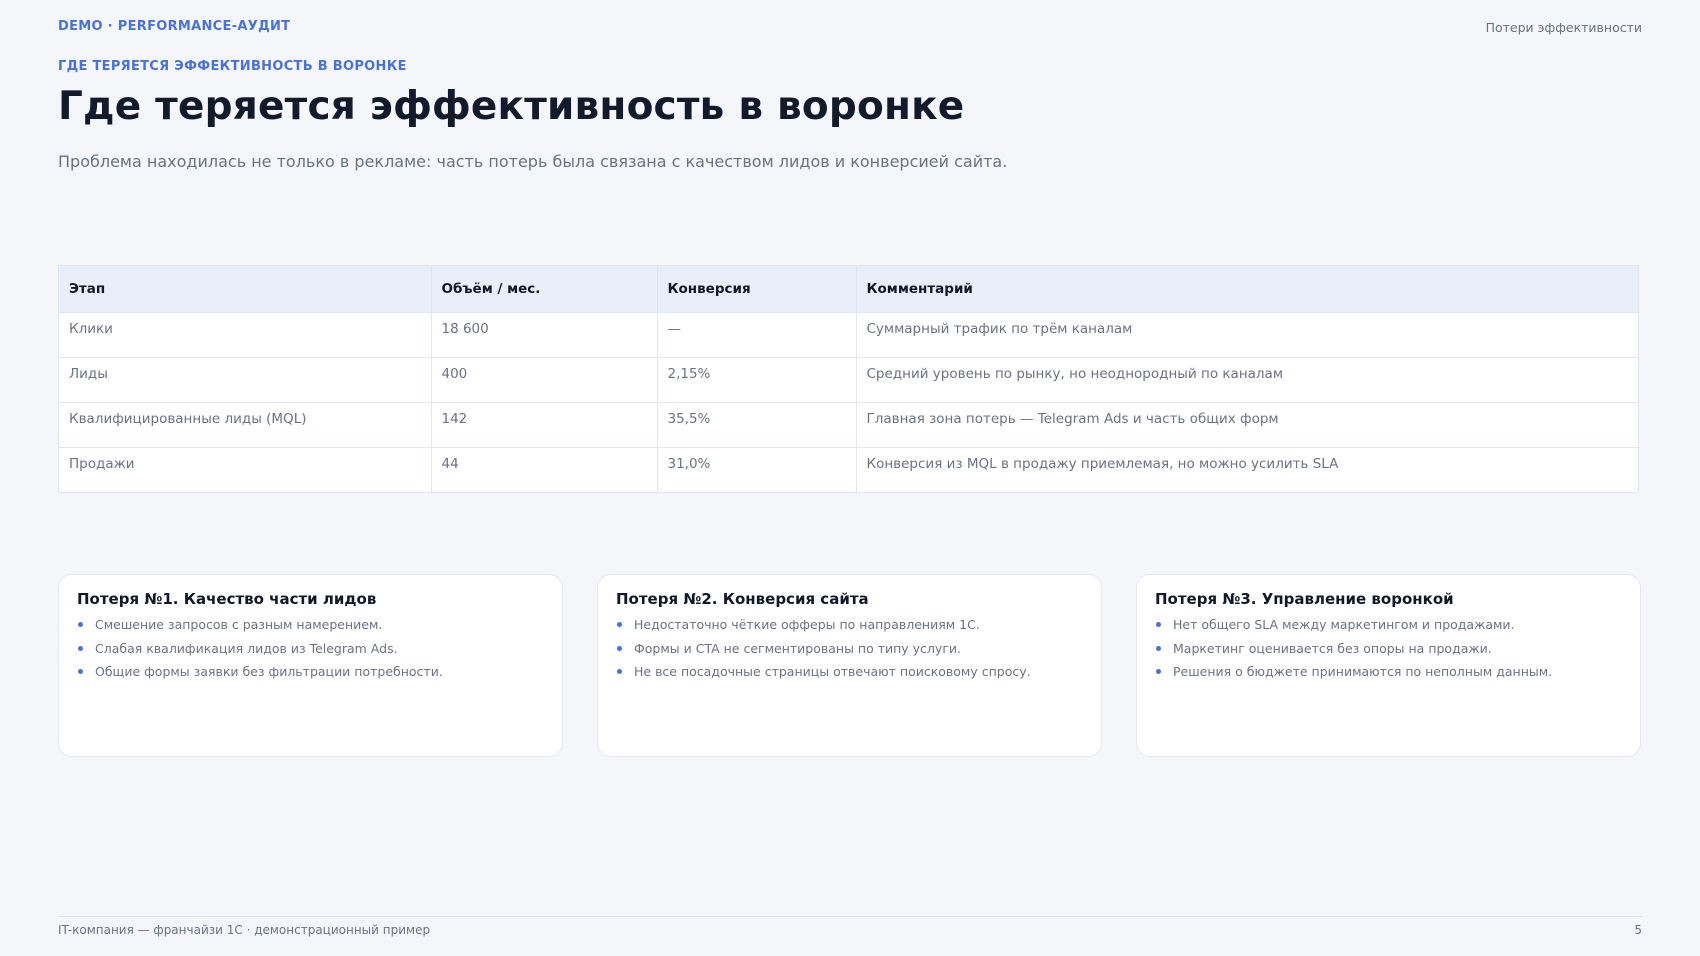  Describe the element at coordinates (245, 469) in the screenshot. I see `table-cell: Продажи` at that location.